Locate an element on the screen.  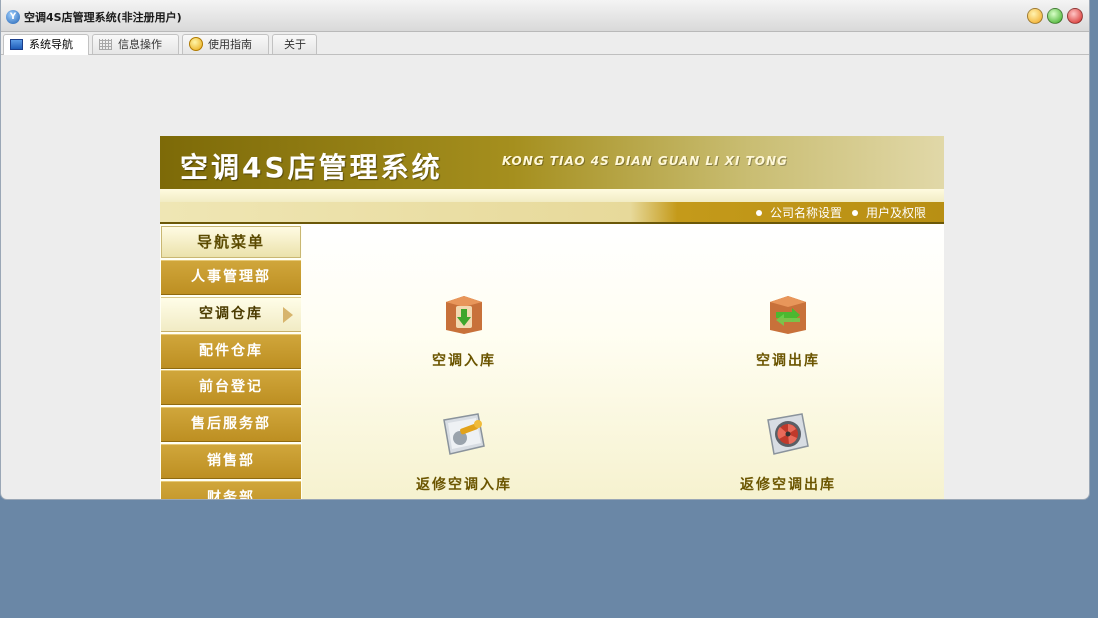
tab-user-guide: 使用指南 is located at coordinates (225, 44).